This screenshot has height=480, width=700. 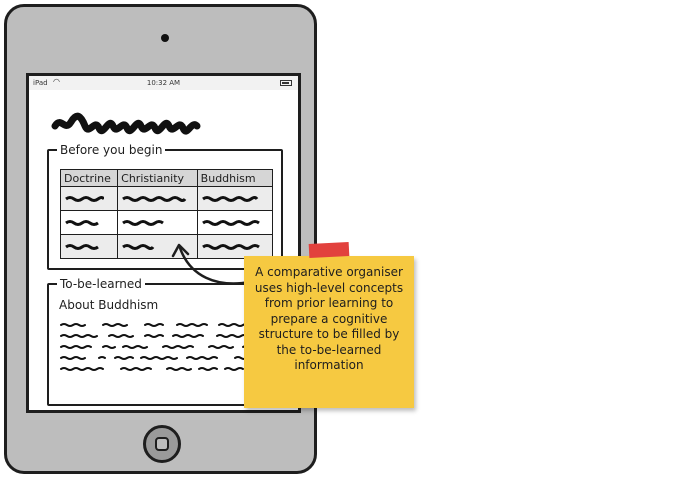 I want to click on table-header-row: Doctrine Christianity Buddhism, so click(x=166, y=178).